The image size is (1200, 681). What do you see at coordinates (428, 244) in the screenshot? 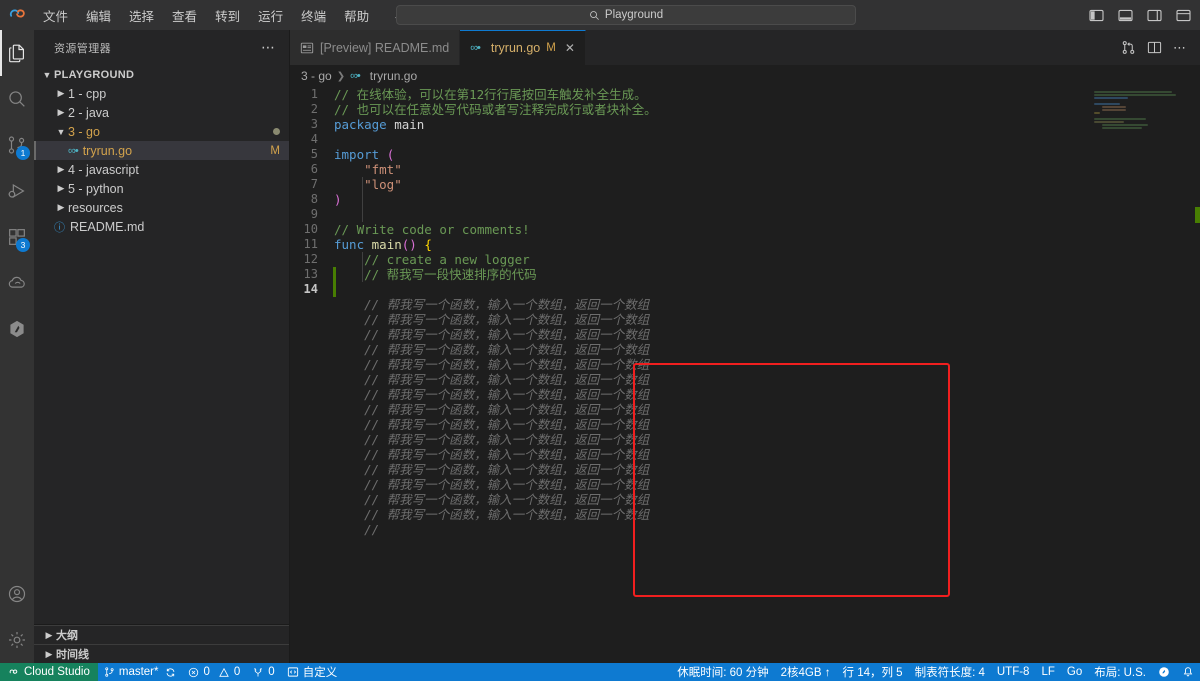
I see `token-brace: {` at bounding box center [428, 244].